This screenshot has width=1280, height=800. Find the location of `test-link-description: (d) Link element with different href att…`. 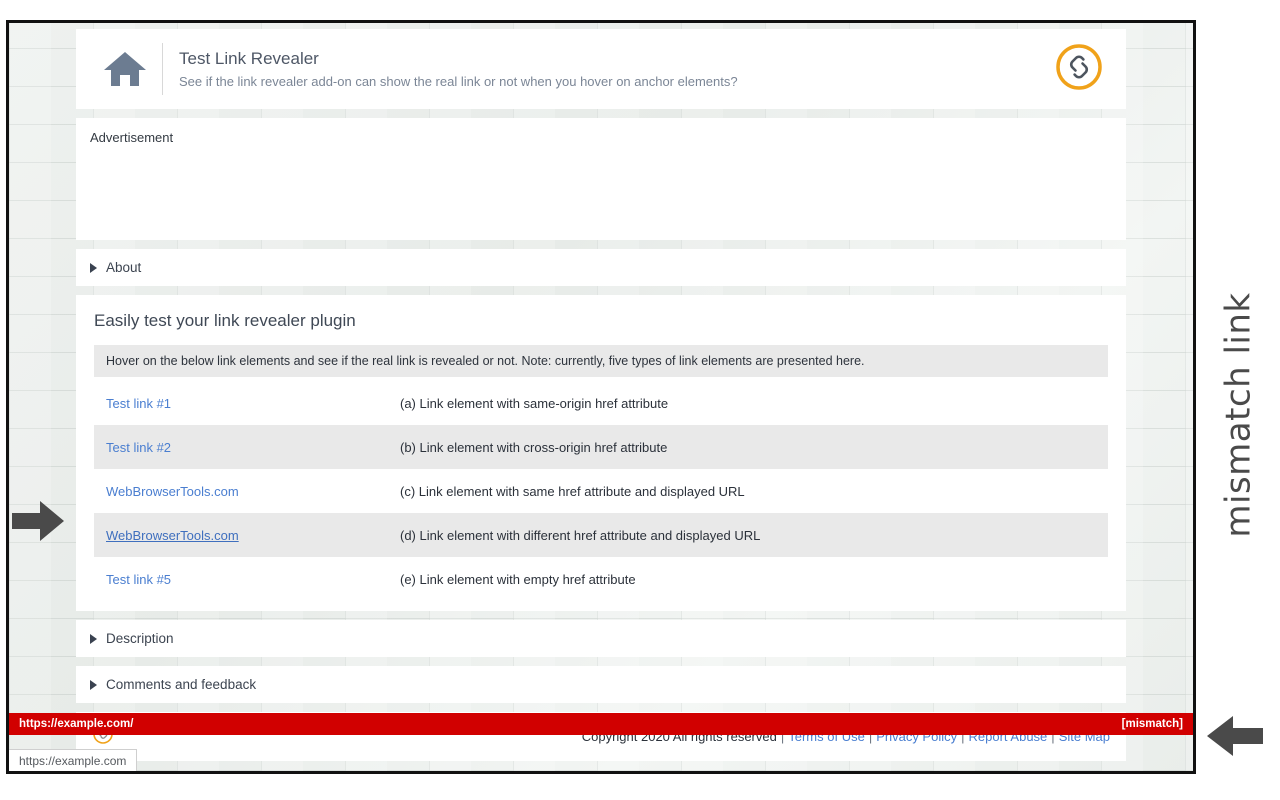

test-link-description: (d) Link element with different href att… is located at coordinates (580, 535).